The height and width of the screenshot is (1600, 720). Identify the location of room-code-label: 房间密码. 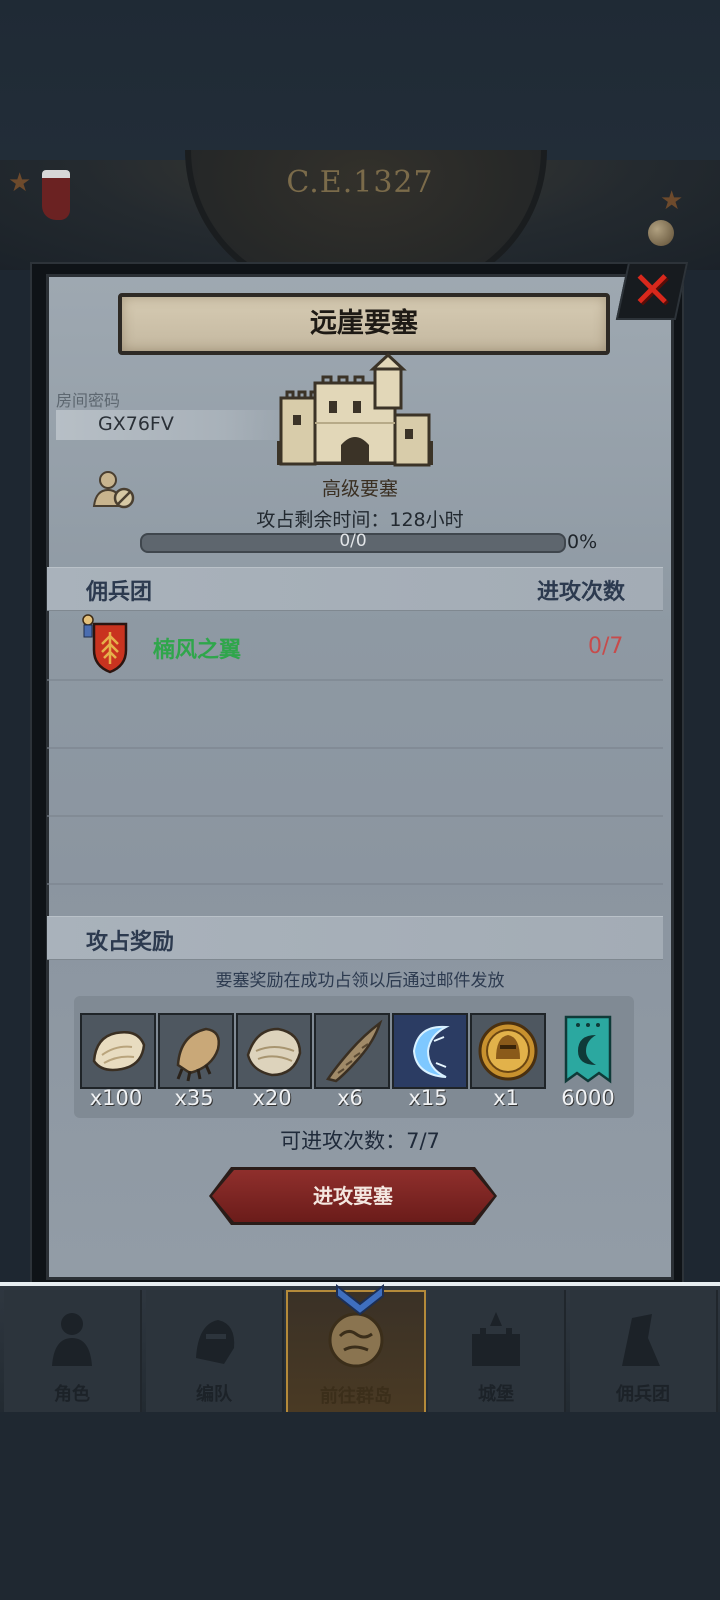
(88, 400).